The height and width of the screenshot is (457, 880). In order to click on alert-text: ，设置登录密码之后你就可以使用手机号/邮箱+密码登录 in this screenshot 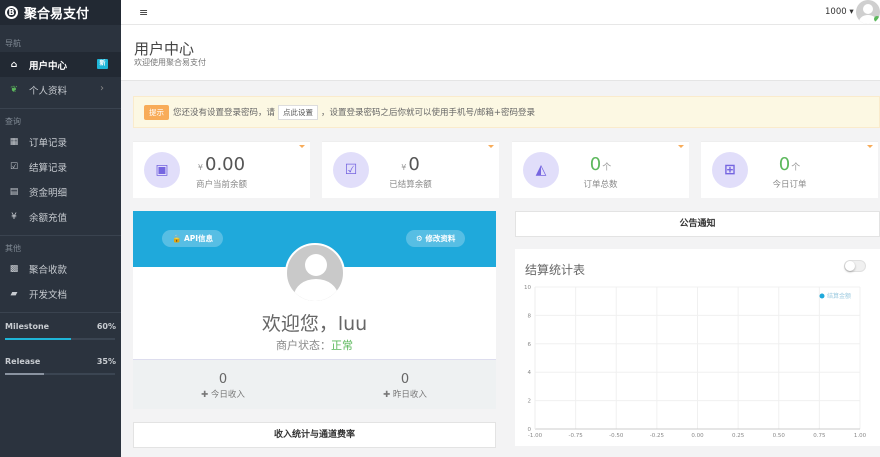, I will do `click(428, 113)`.